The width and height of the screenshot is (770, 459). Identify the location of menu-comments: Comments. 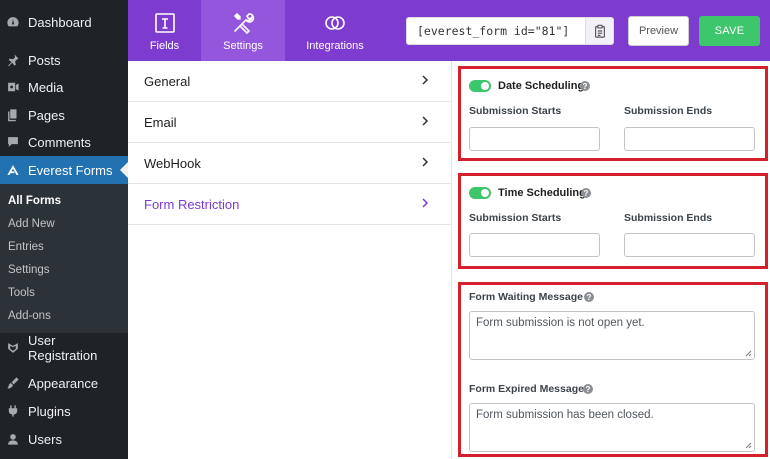
(64, 142).